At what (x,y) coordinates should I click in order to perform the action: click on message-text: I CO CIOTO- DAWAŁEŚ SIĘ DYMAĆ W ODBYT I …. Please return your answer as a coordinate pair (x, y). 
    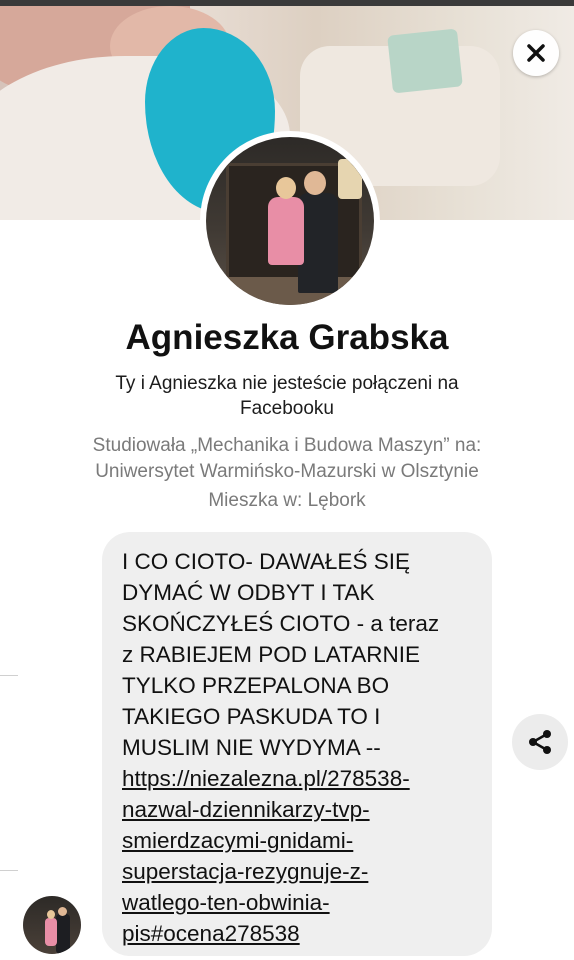
    Looking at the image, I should click on (281, 654).